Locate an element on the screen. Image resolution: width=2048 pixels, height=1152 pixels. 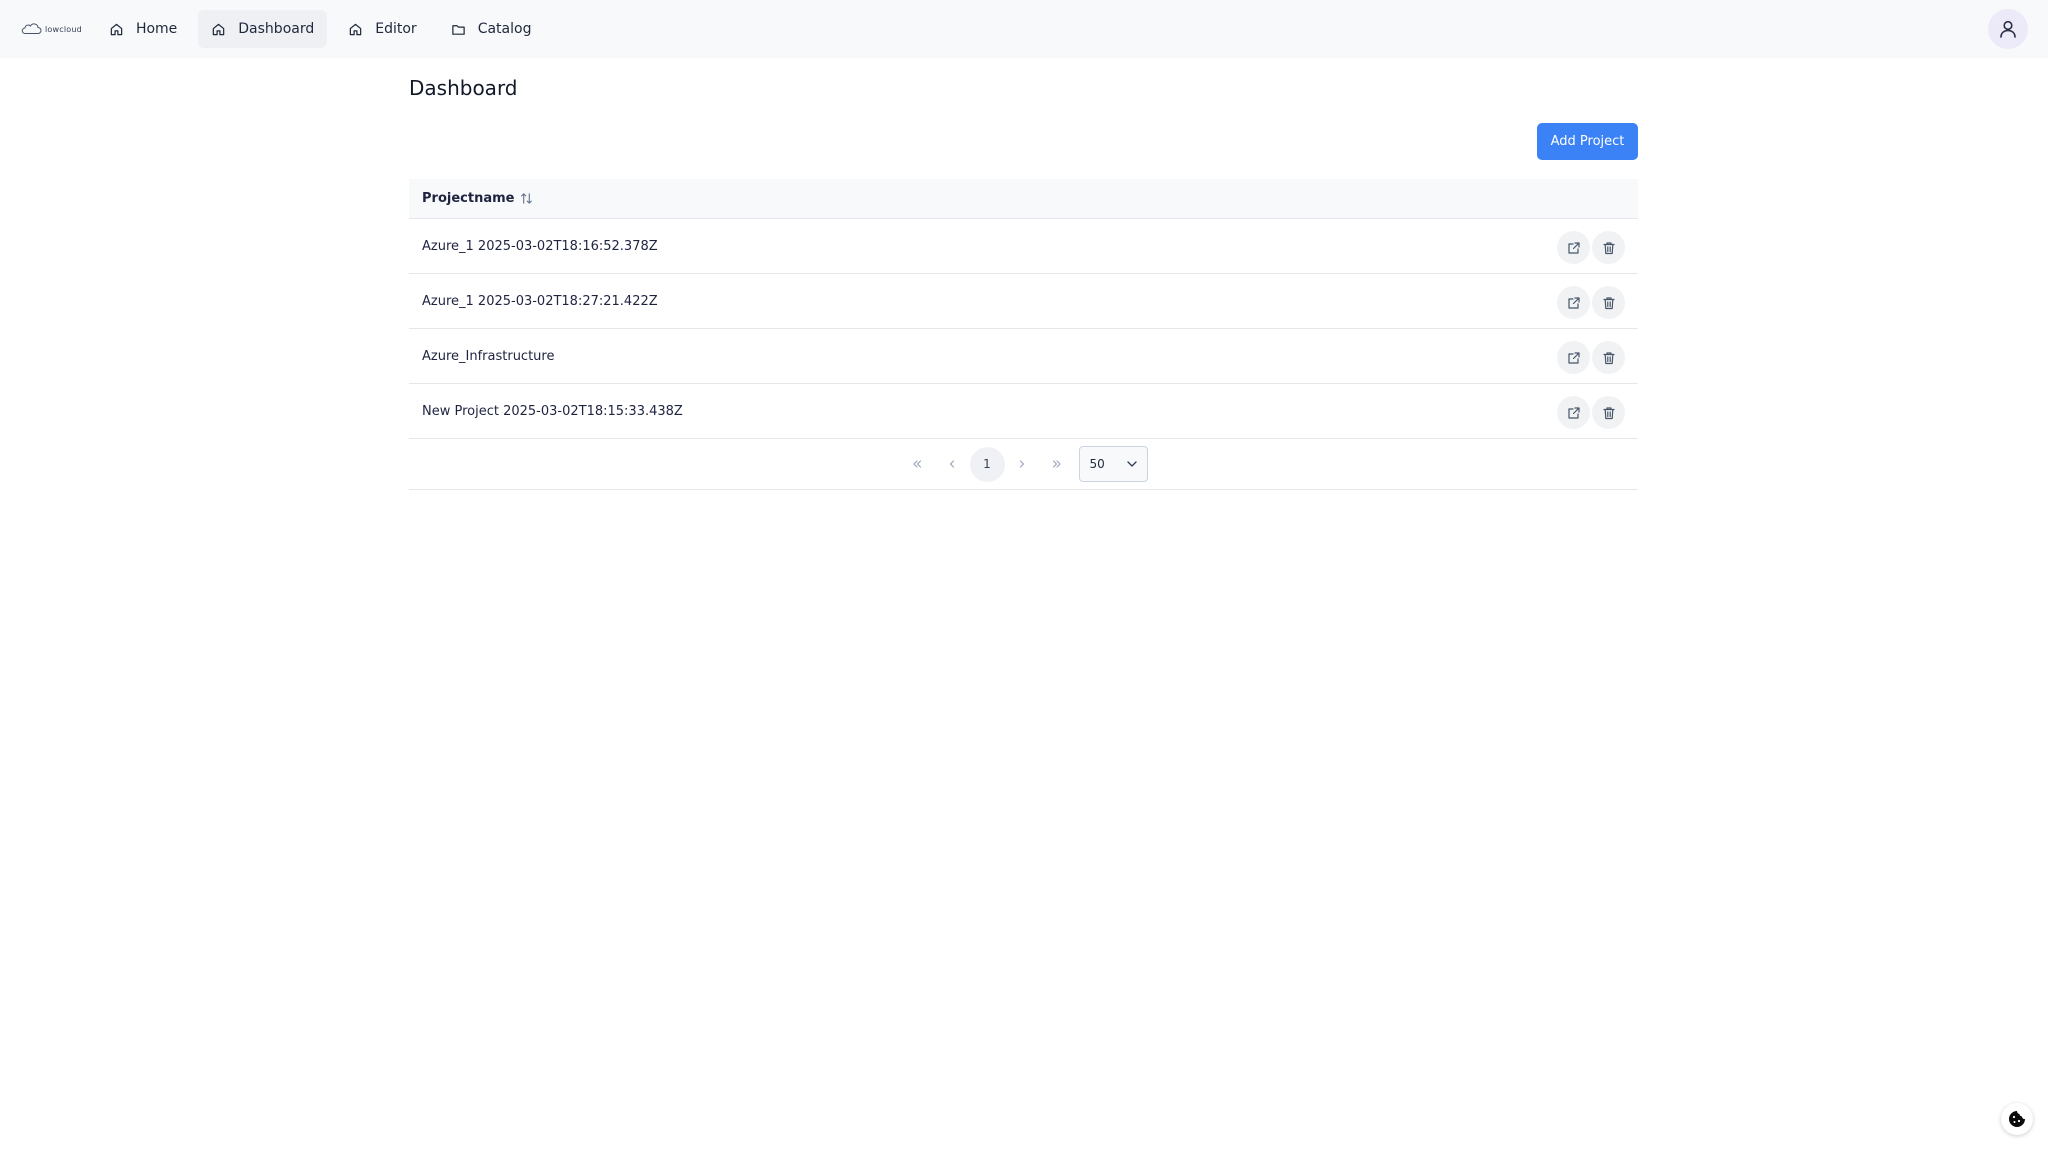
table-row: Azure_1 2025-03-02T18:16:52.378Z is located at coordinates (1023, 246).